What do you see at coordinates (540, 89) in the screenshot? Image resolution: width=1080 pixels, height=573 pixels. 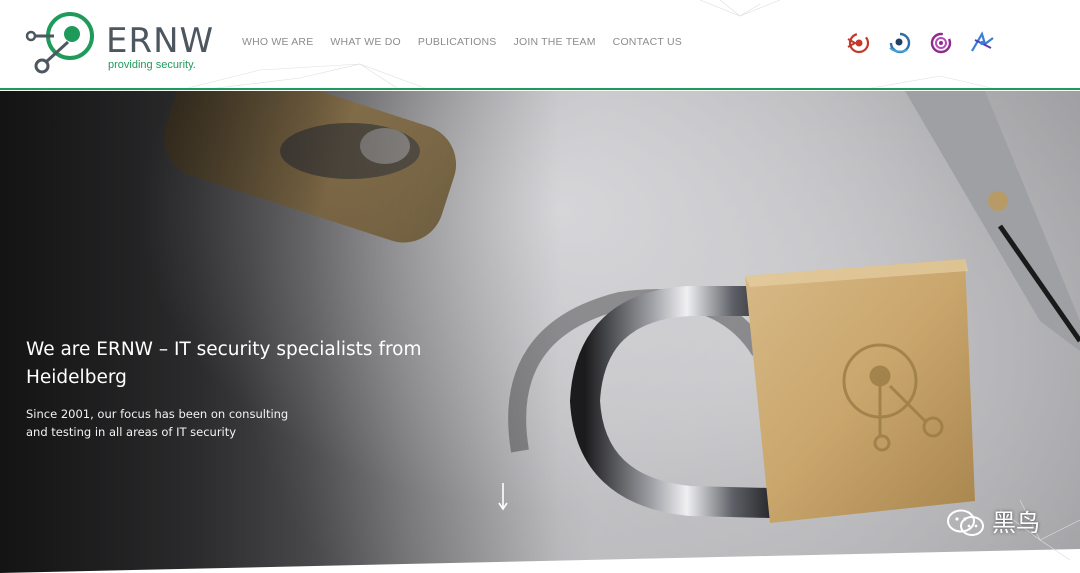 I see `header-accent-line` at bounding box center [540, 89].